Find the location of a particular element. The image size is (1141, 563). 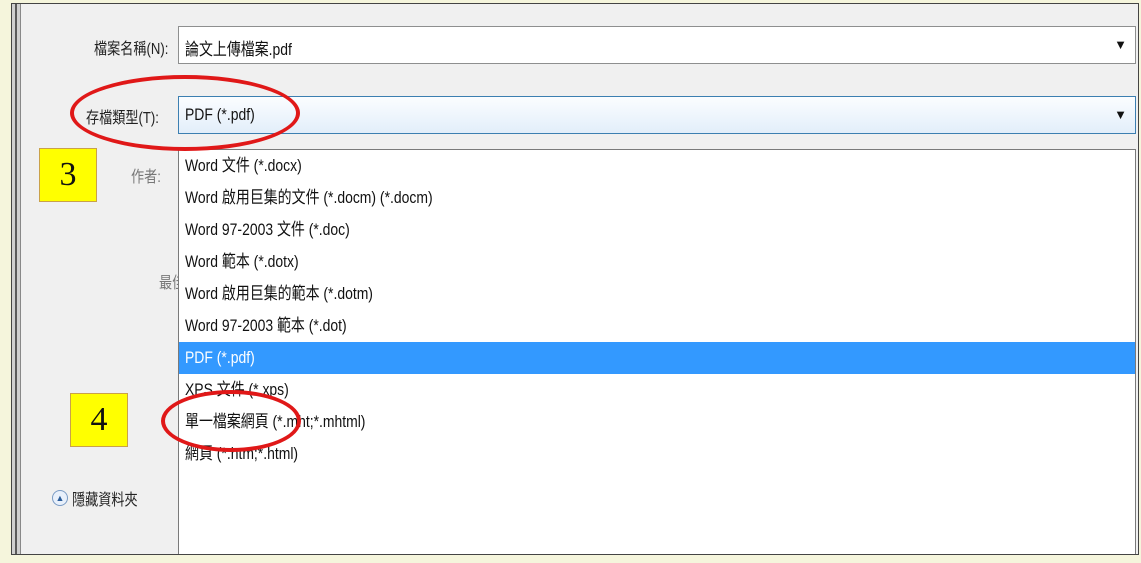

type-label: 存檔類型(T): is located at coordinates (122, 118).